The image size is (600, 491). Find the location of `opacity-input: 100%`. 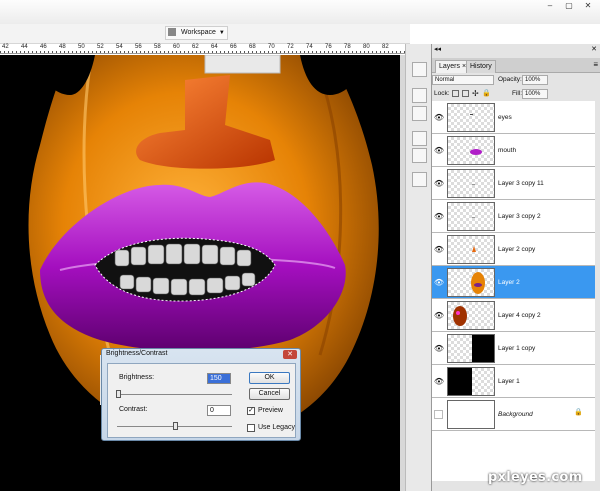

opacity-input: 100% is located at coordinates (535, 80).